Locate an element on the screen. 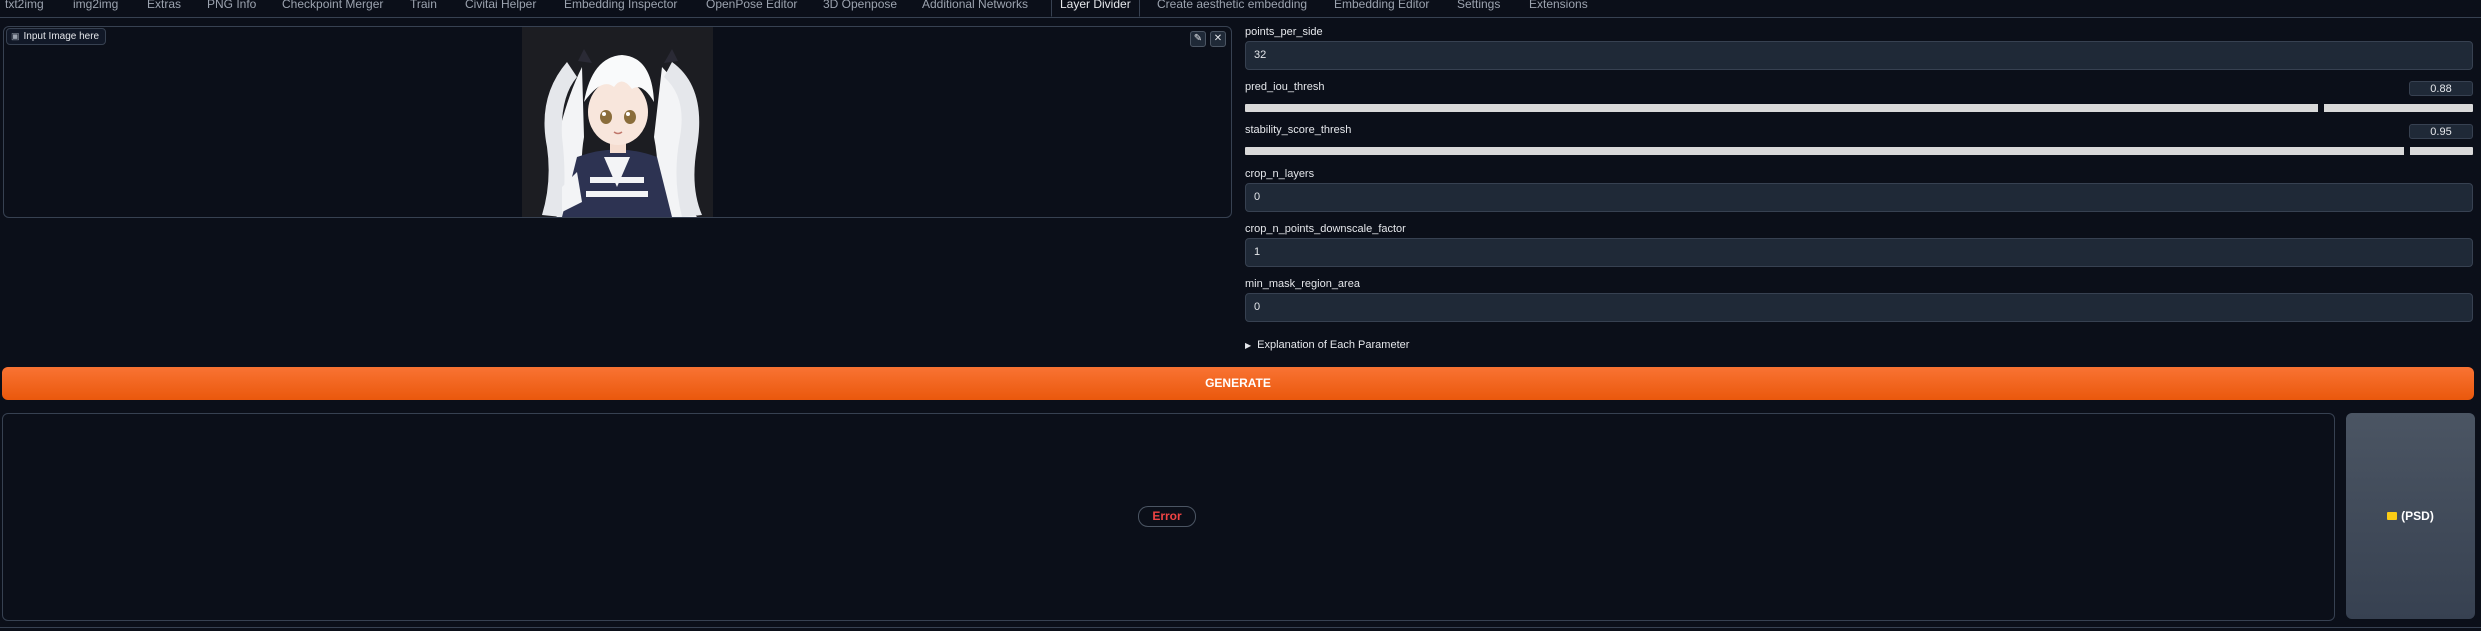  tab-layer-divider: Layer Divider is located at coordinates (1095, 8).